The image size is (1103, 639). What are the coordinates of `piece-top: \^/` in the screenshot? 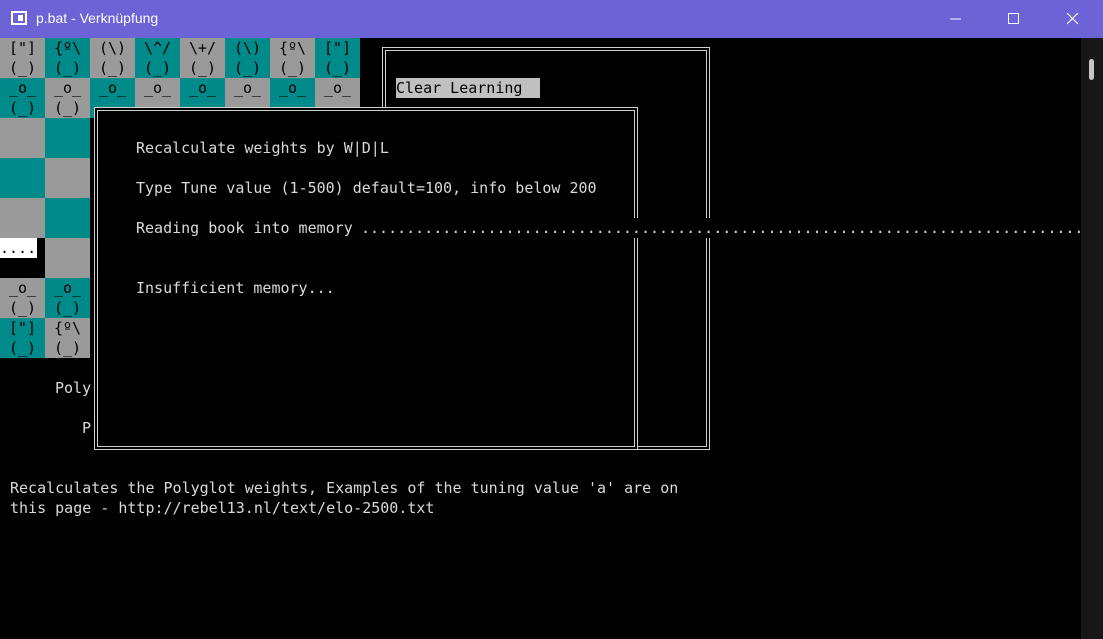 It's located at (157, 48).